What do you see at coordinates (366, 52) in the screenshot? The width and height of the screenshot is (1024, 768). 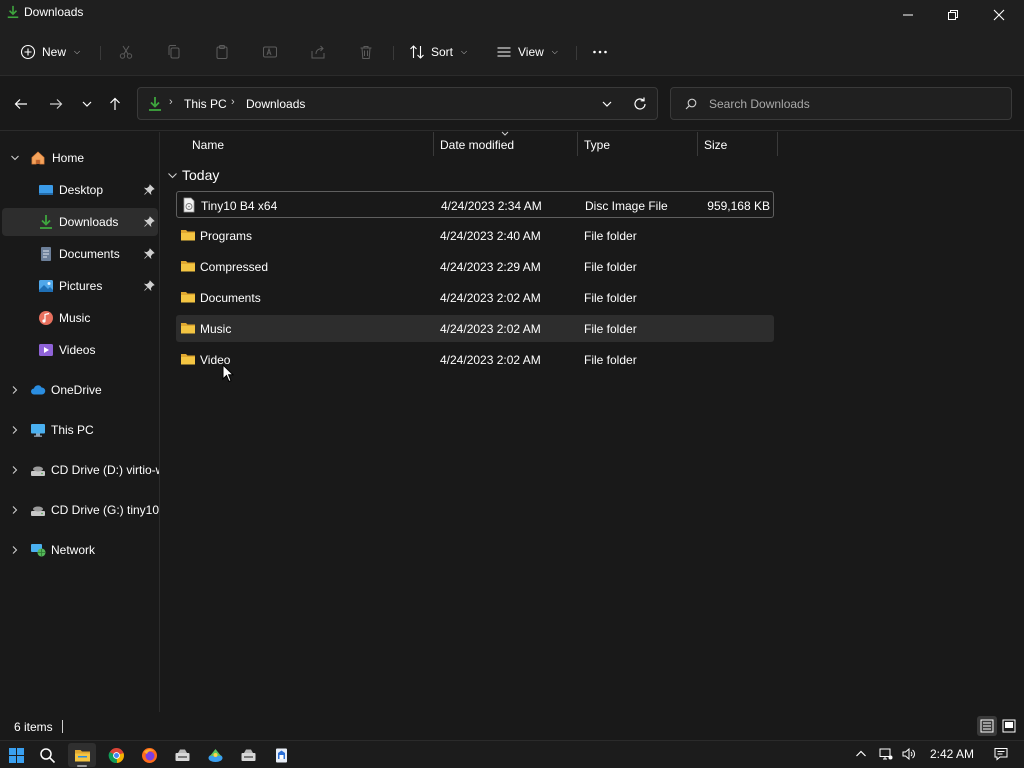 I see `delete-button` at bounding box center [366, 52].